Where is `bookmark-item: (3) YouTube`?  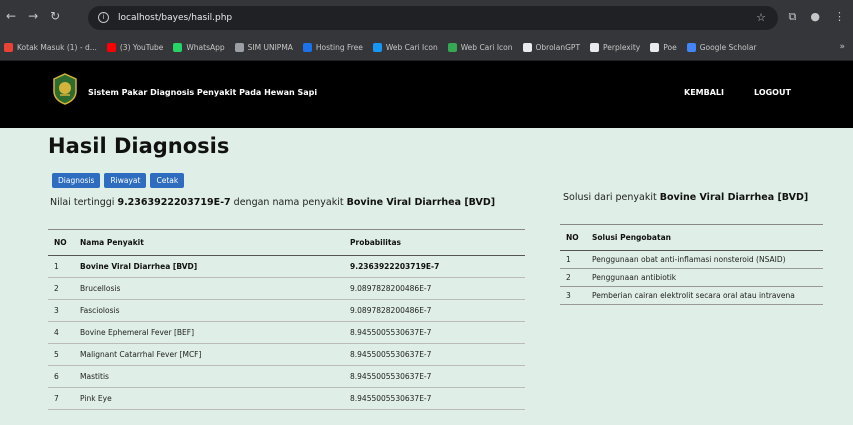
bookmark-item: (3) YouTube is located at coordinates (135, 47).